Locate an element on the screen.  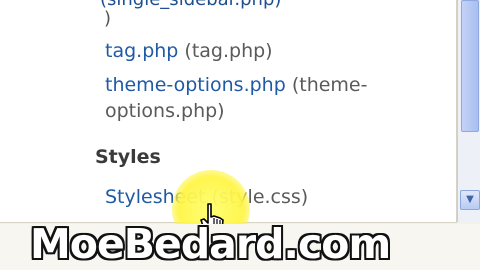
vertical-scrollbar: ▼ is located at coordinates (468, 111).